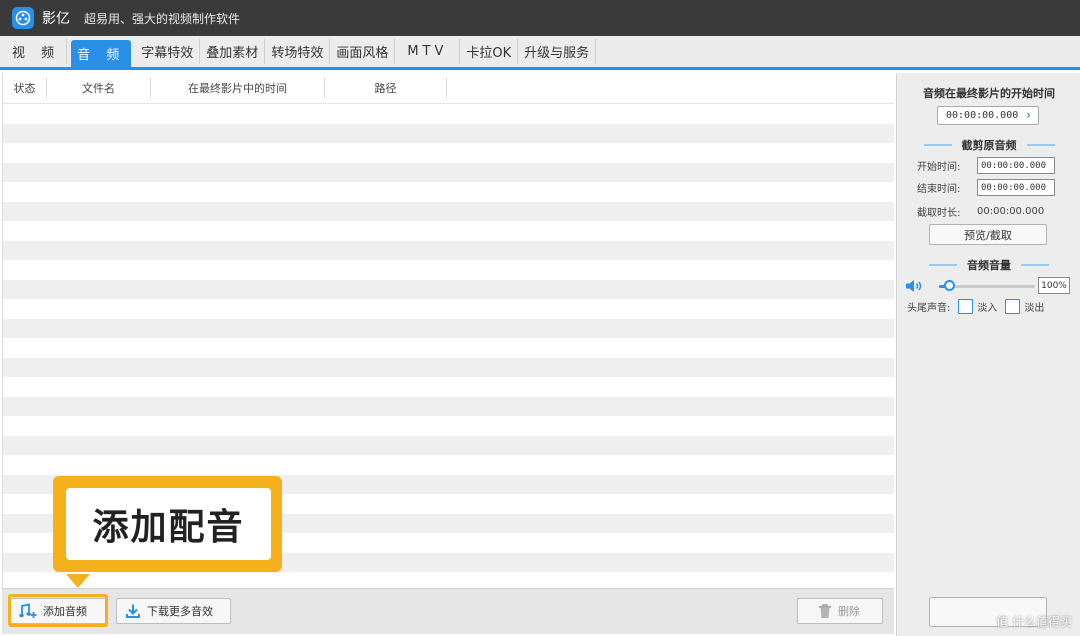 The width and height of the screenshot is (1080, 636). Describe the element at coordinates (1054, 285) in the screenshot. I see `volume-percent-input: 100%` at that location.